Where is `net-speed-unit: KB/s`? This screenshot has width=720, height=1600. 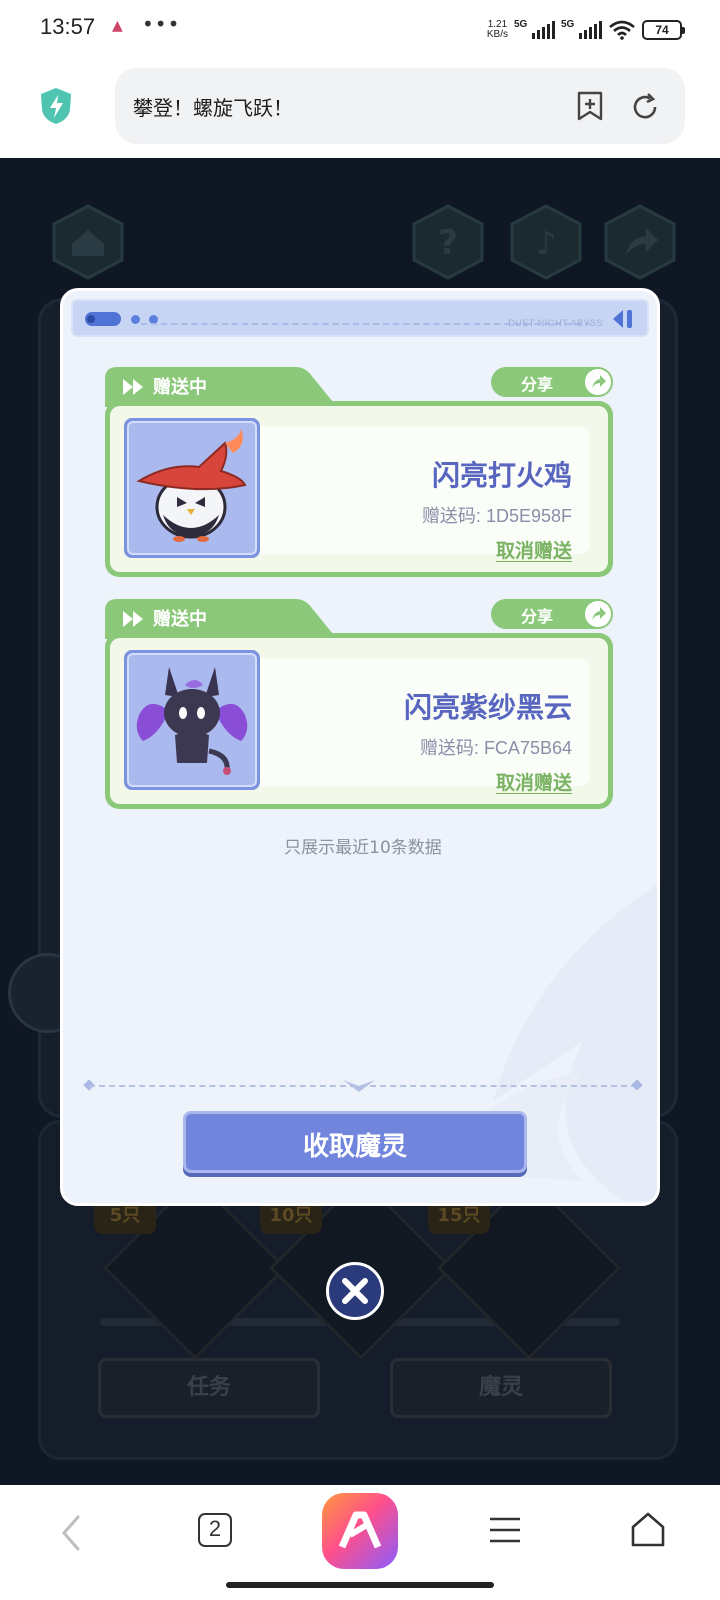 net-speed-unit: KB/s is located at coordinates (497, 34).